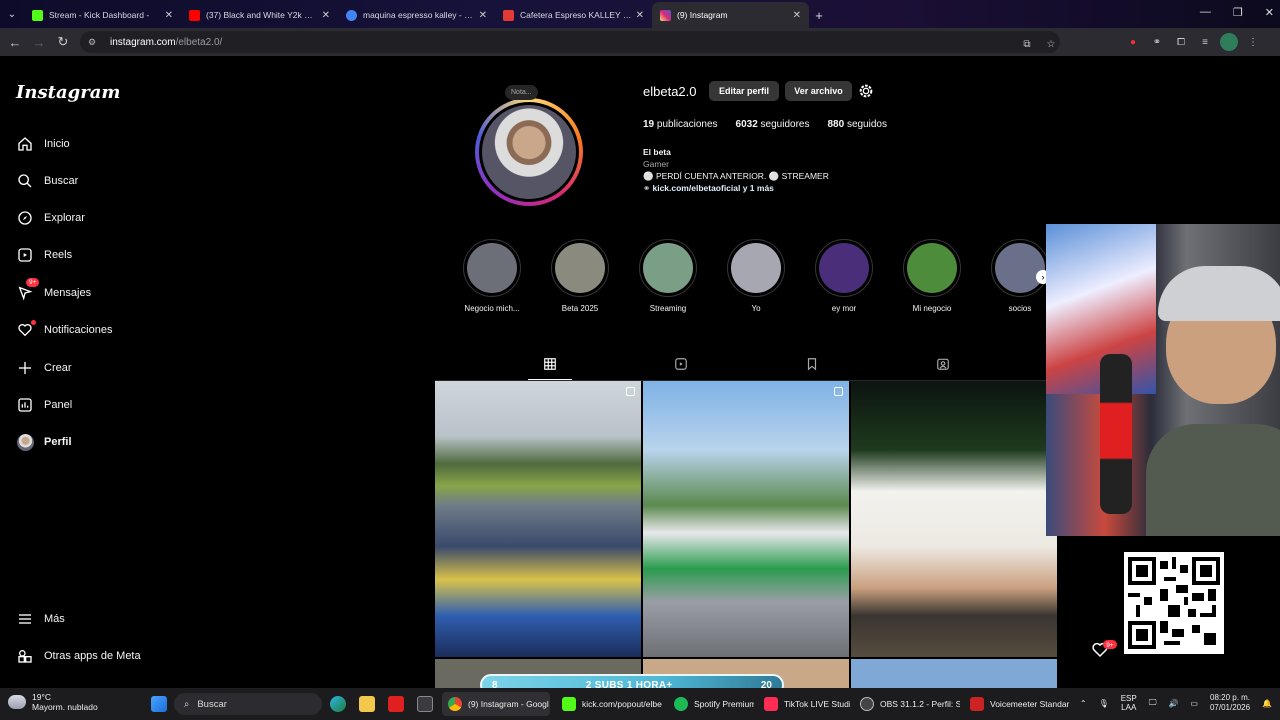 Image resolution: width=1280 pixels, height=720 pixels. What do you see at coordinates (78, 656) in the screenshot?
I see `sidebar-item-meta-apps: Otras apps de Meta` at bounding box center [78, 656].